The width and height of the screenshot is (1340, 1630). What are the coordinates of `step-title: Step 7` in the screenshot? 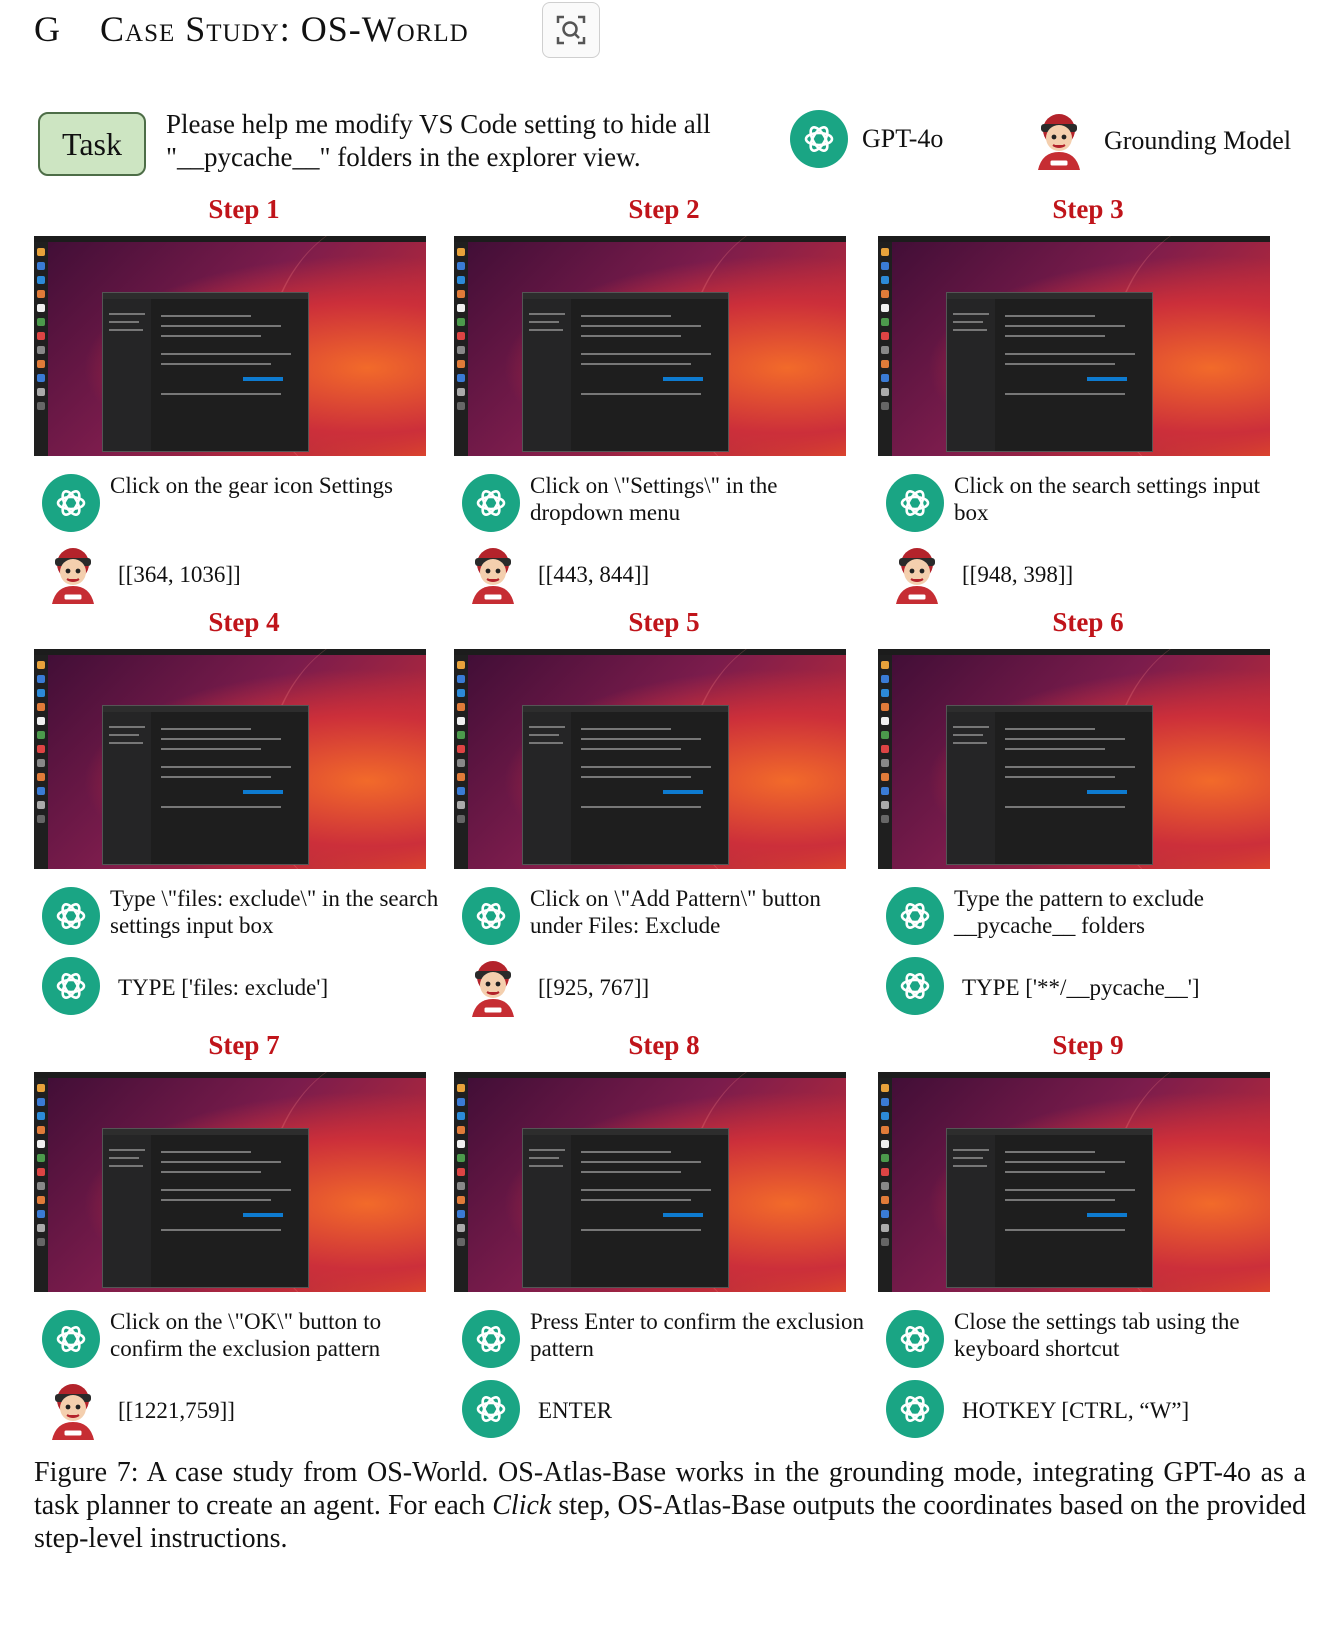 It's located at (244, 1045).